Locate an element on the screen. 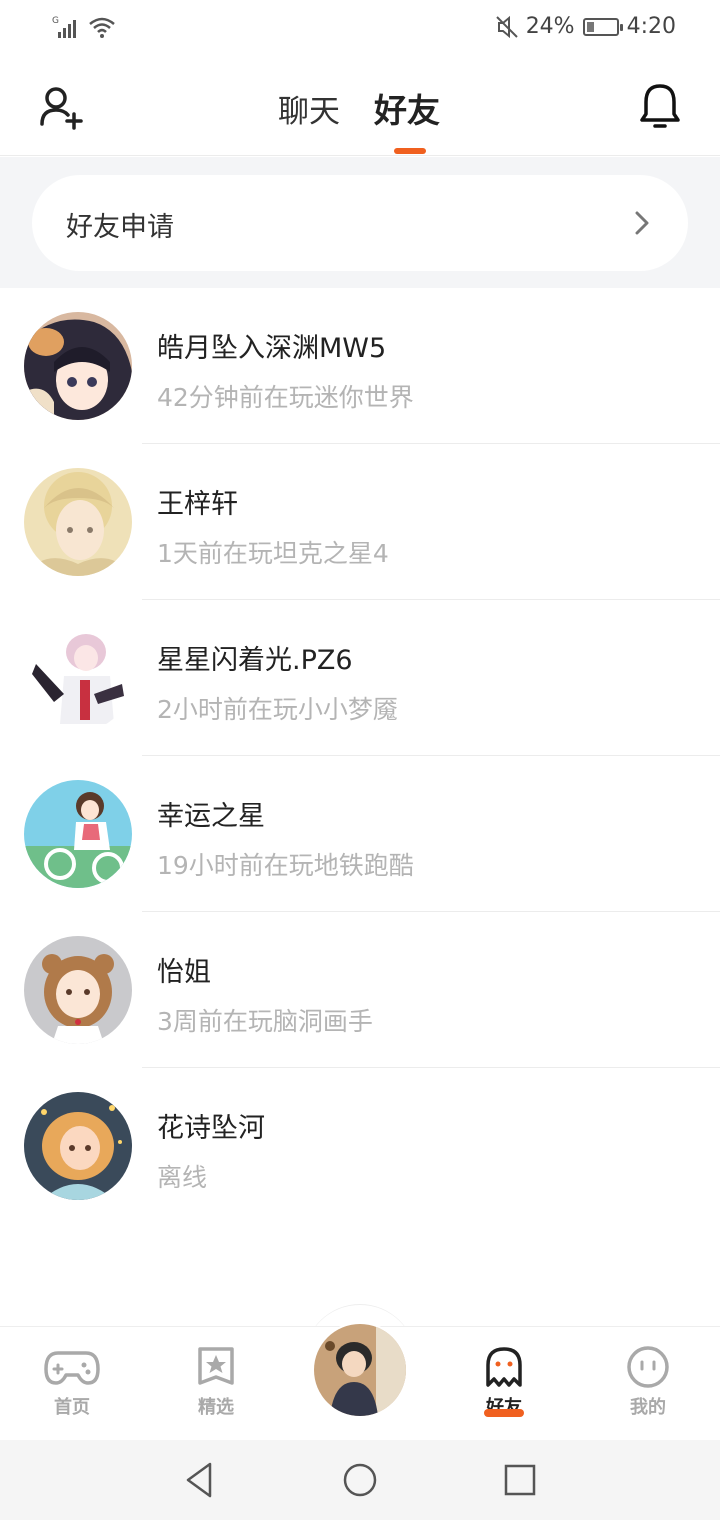  battery-percent: 24% is located at coordinates (550, 26).